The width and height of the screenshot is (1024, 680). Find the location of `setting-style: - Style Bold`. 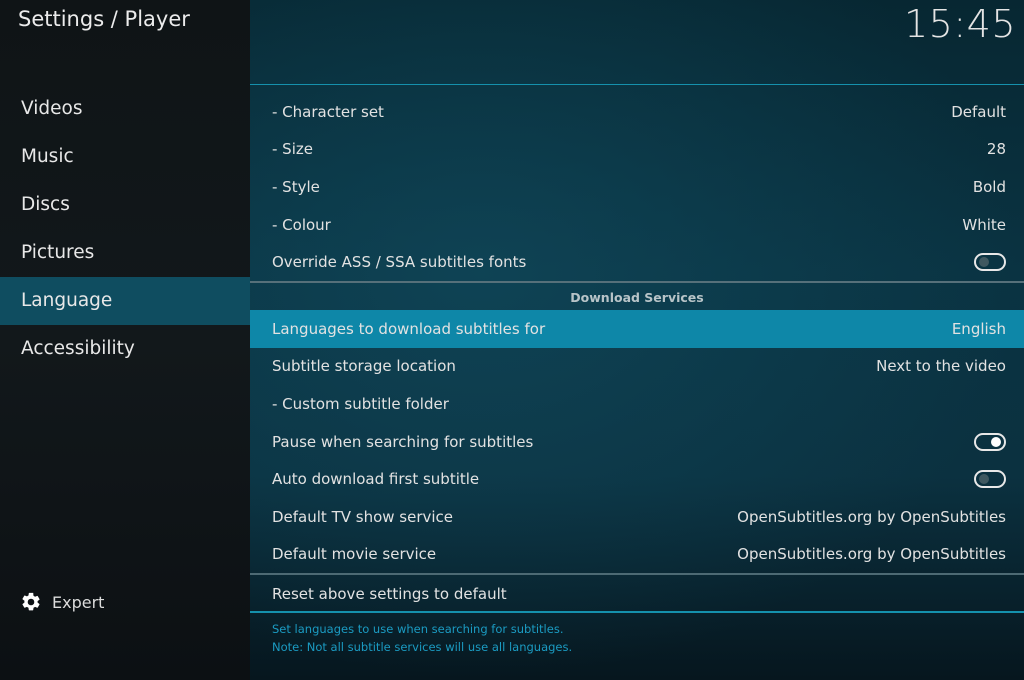

setting-style: - Style Bold is located at coordinates (637, 187).